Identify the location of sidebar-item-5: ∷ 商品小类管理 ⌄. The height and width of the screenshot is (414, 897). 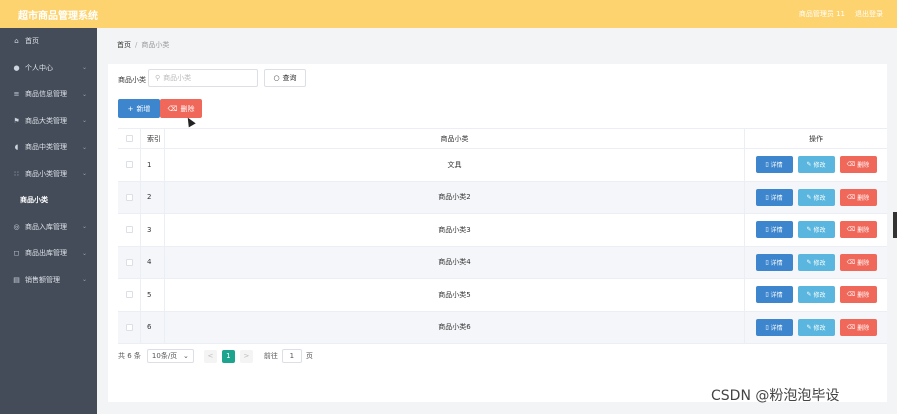
(48, 174).